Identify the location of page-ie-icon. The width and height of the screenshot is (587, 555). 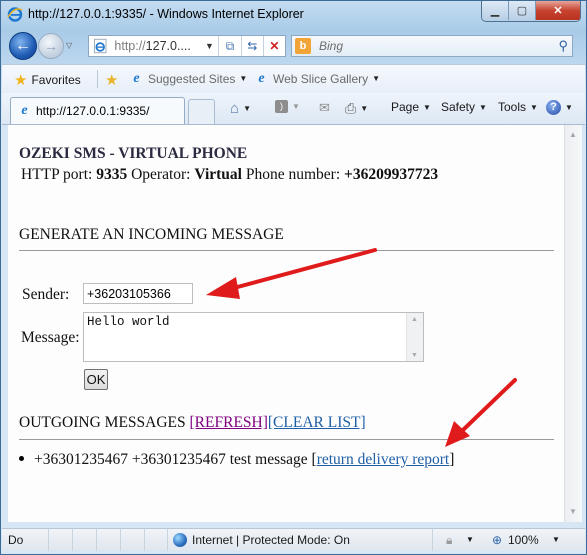
(100, 46).